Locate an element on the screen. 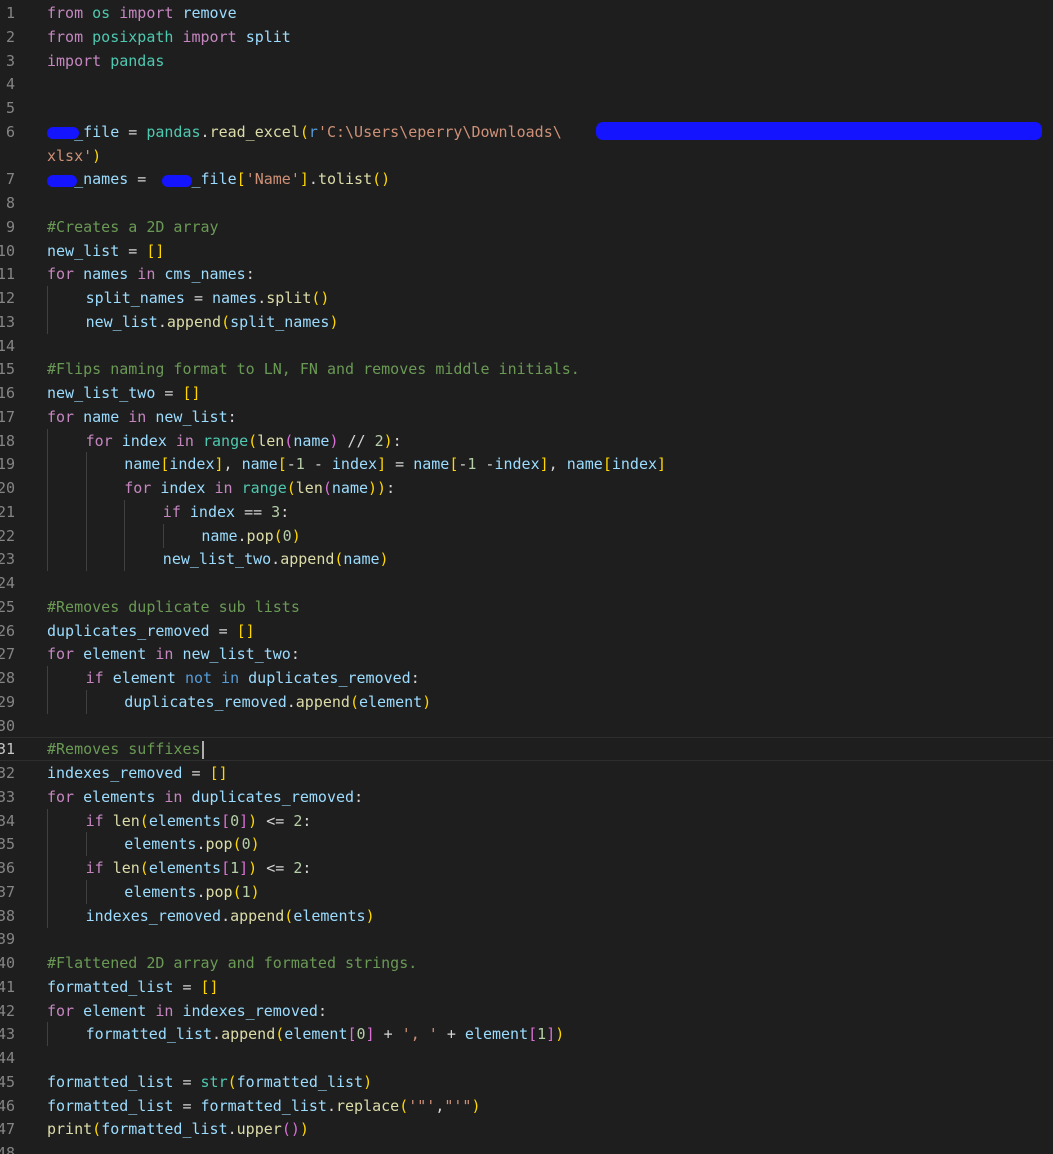  code-text: for index in range(len(name)): is located at coordinates (259, 488).